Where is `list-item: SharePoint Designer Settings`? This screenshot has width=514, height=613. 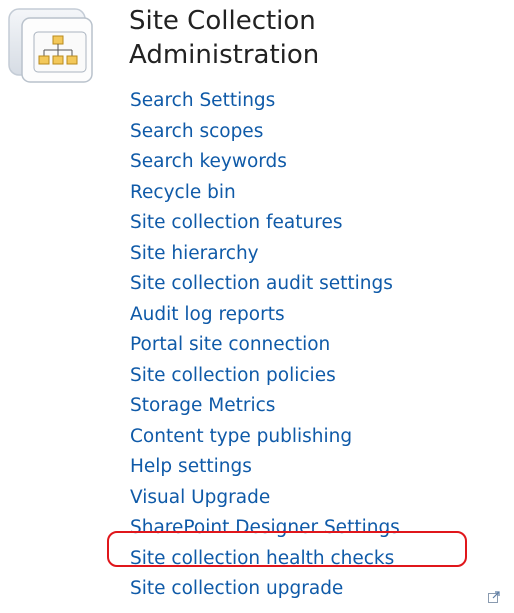
list-item: SharePoint Designer Settings is located at coordinates (265, 528).